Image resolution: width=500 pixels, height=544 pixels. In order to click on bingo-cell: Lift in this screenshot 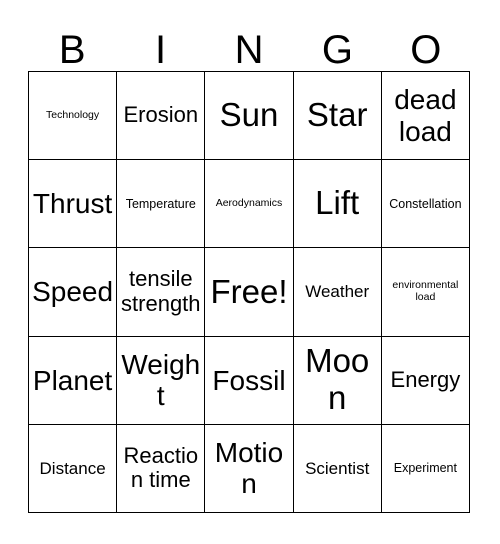, I will do `click(337, 204)`.